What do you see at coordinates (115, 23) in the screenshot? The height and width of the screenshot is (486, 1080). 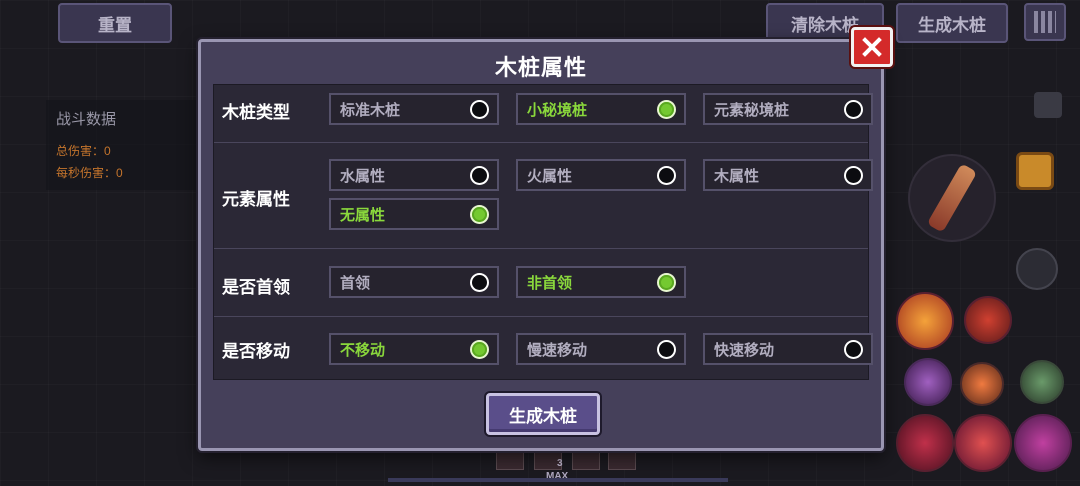 I see `reset-button: 重置` at bounding box center [115, 23].